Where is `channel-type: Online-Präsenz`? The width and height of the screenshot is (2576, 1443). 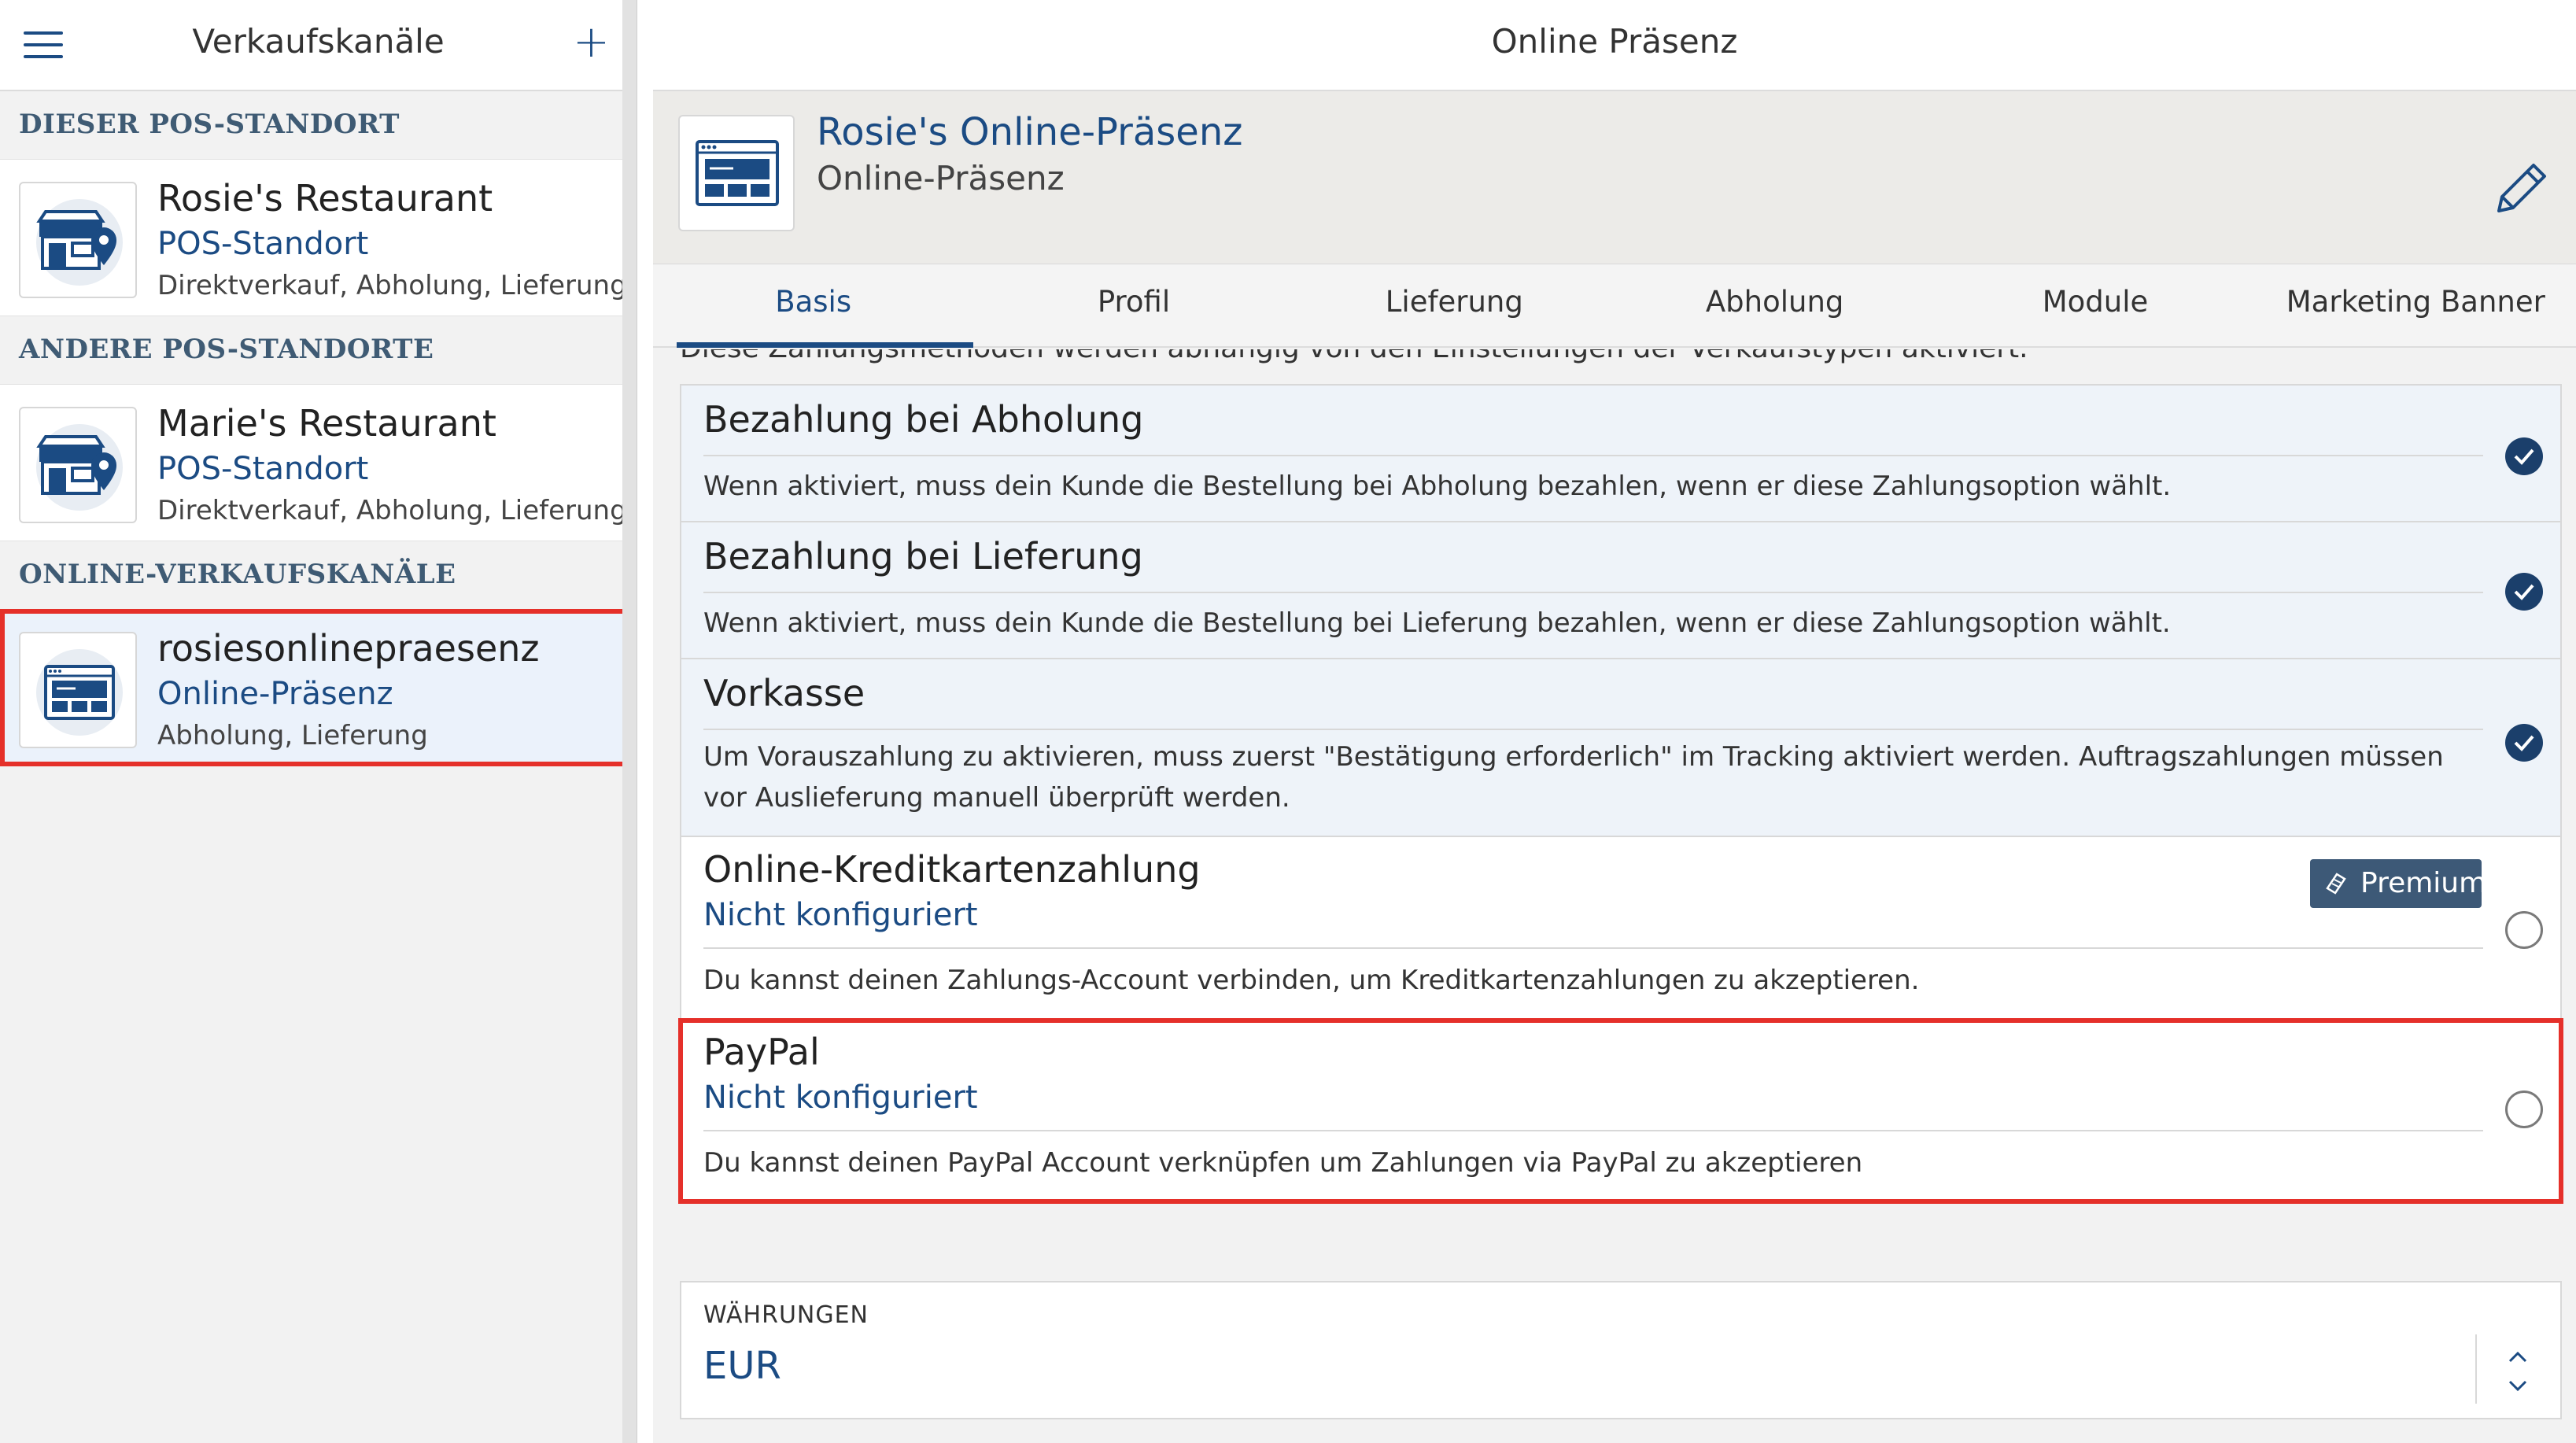 channel-type: Online-Präsenz is located at coordinates (275, 694).